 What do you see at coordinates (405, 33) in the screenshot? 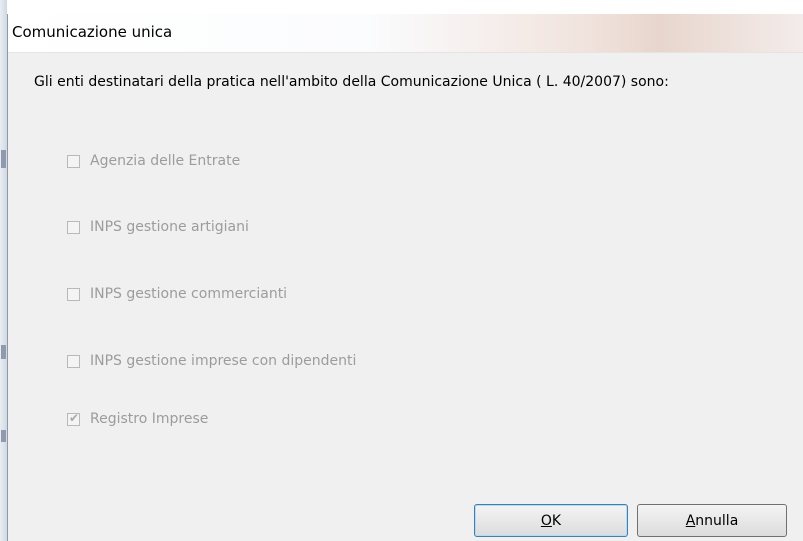
I see `dialog-titlebar: Comunicazione unica` at bounding box center [405, 33].